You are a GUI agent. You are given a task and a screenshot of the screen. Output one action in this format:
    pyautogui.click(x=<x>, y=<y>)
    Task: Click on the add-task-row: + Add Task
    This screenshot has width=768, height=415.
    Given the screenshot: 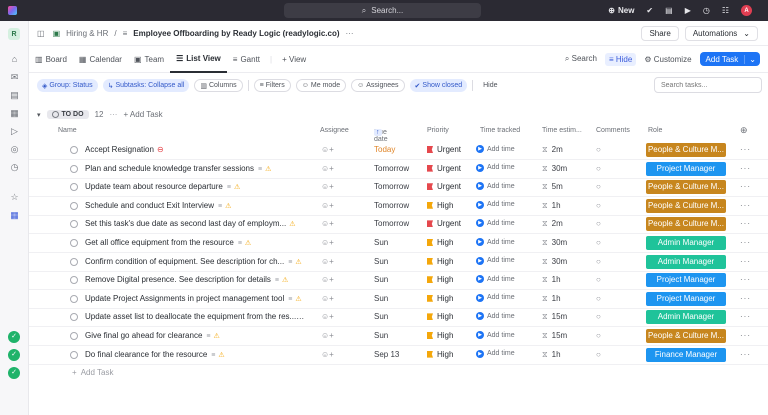 What is the action you would take?
    pyautogui.click(x=92, y=372)
    